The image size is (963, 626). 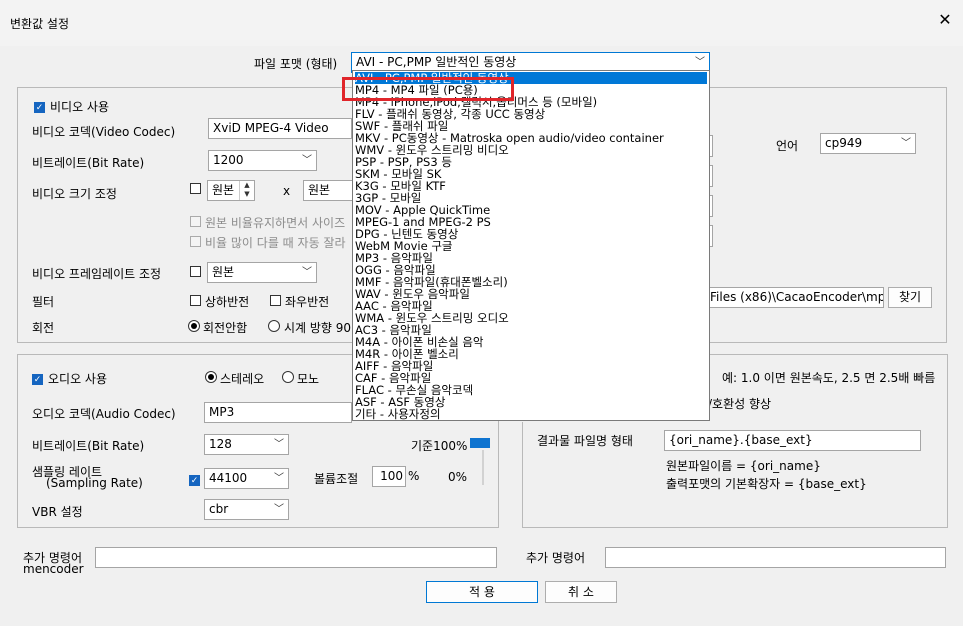 I want to click on lang-label: 언어, so click(x=787, y=146).